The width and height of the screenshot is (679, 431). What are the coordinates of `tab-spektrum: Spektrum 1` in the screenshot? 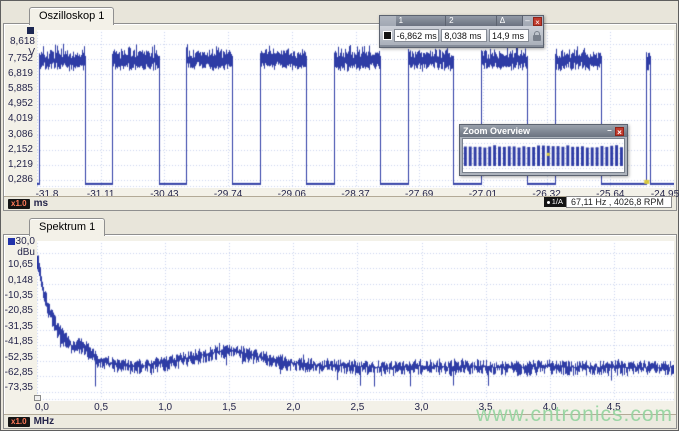 It's located at (67, 227).